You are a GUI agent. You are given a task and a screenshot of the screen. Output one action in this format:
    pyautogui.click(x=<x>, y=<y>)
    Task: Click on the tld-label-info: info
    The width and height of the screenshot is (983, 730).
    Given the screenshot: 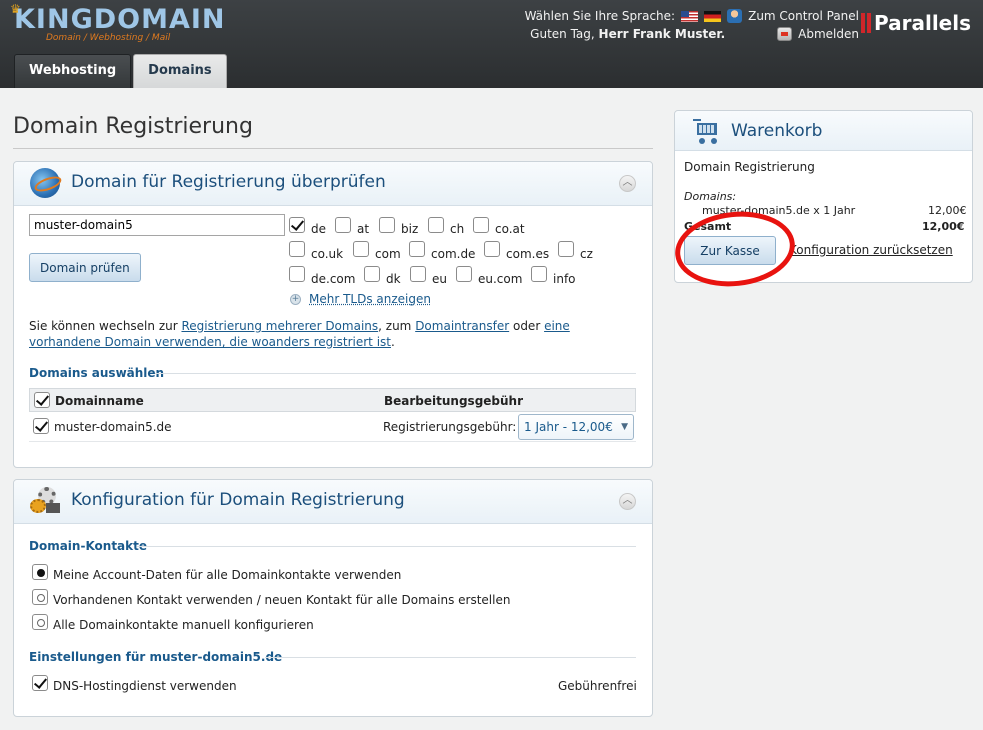 What is the action you would take?
    pyautogui.click(x=564, y=279)
    